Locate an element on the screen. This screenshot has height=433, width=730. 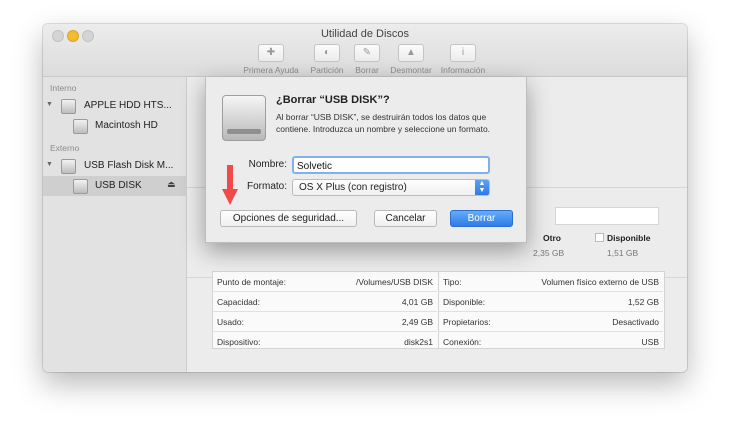
info-value: /Volumes/USB DISK is located at coordinates (394, 282).